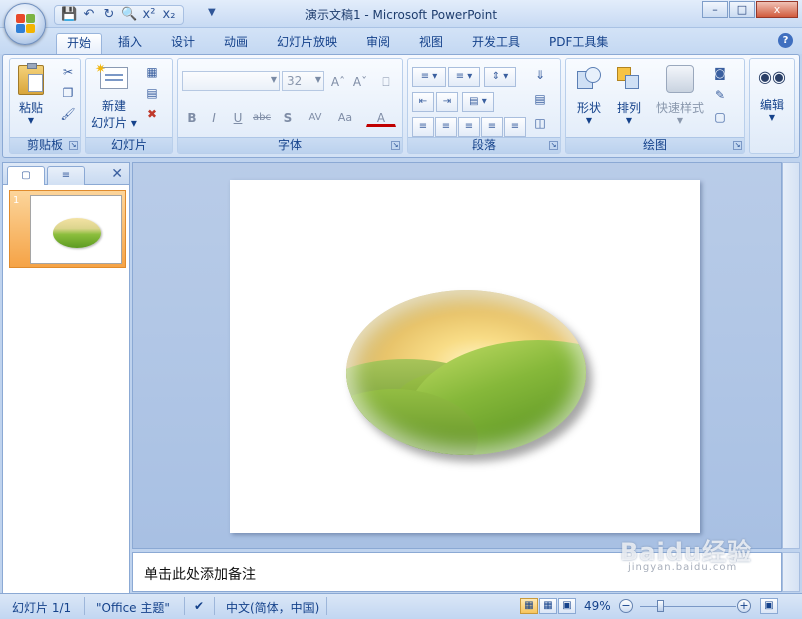  What do you see at coordinates (688, 606) in the screenshot?
I see `zoom-slider-track` at bounding box center [688, 606].